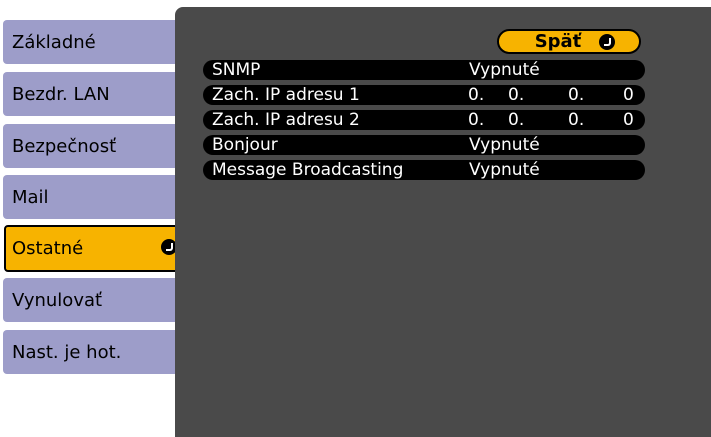 This screenshot has height=437, width=711. What do you see at coordinates (48, 248) in the screenshot?
I see `tab-label: Ostatné` at bounding box center [48, 248].